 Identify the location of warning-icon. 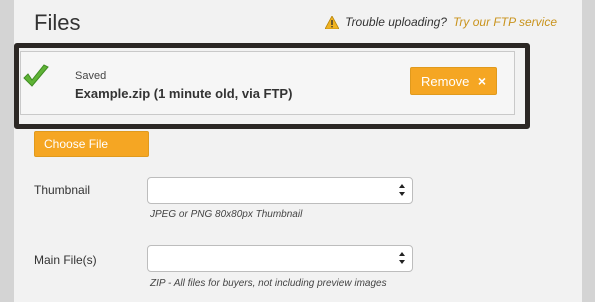
(332, 22).